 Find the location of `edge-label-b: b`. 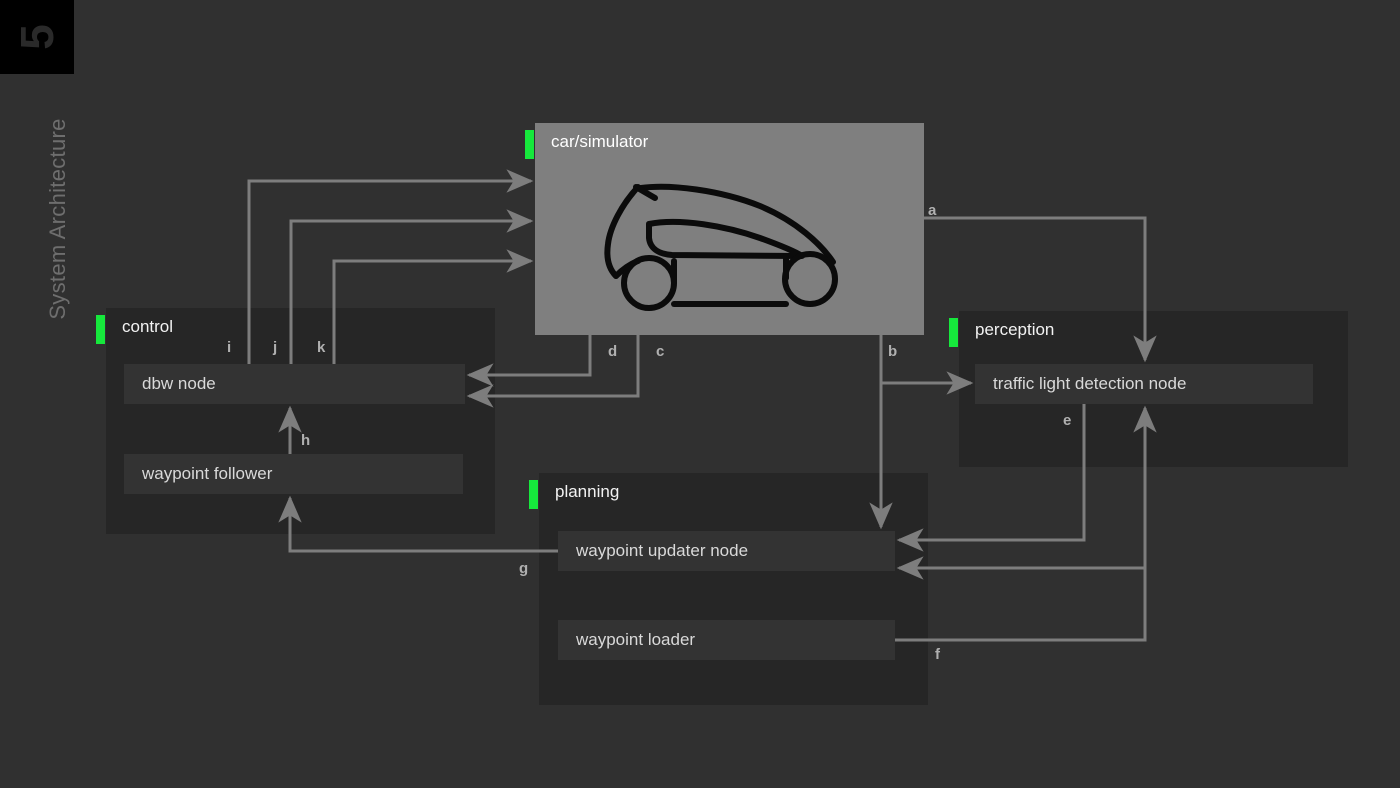

edge-label-b: b is located at coordinates (893, 351).